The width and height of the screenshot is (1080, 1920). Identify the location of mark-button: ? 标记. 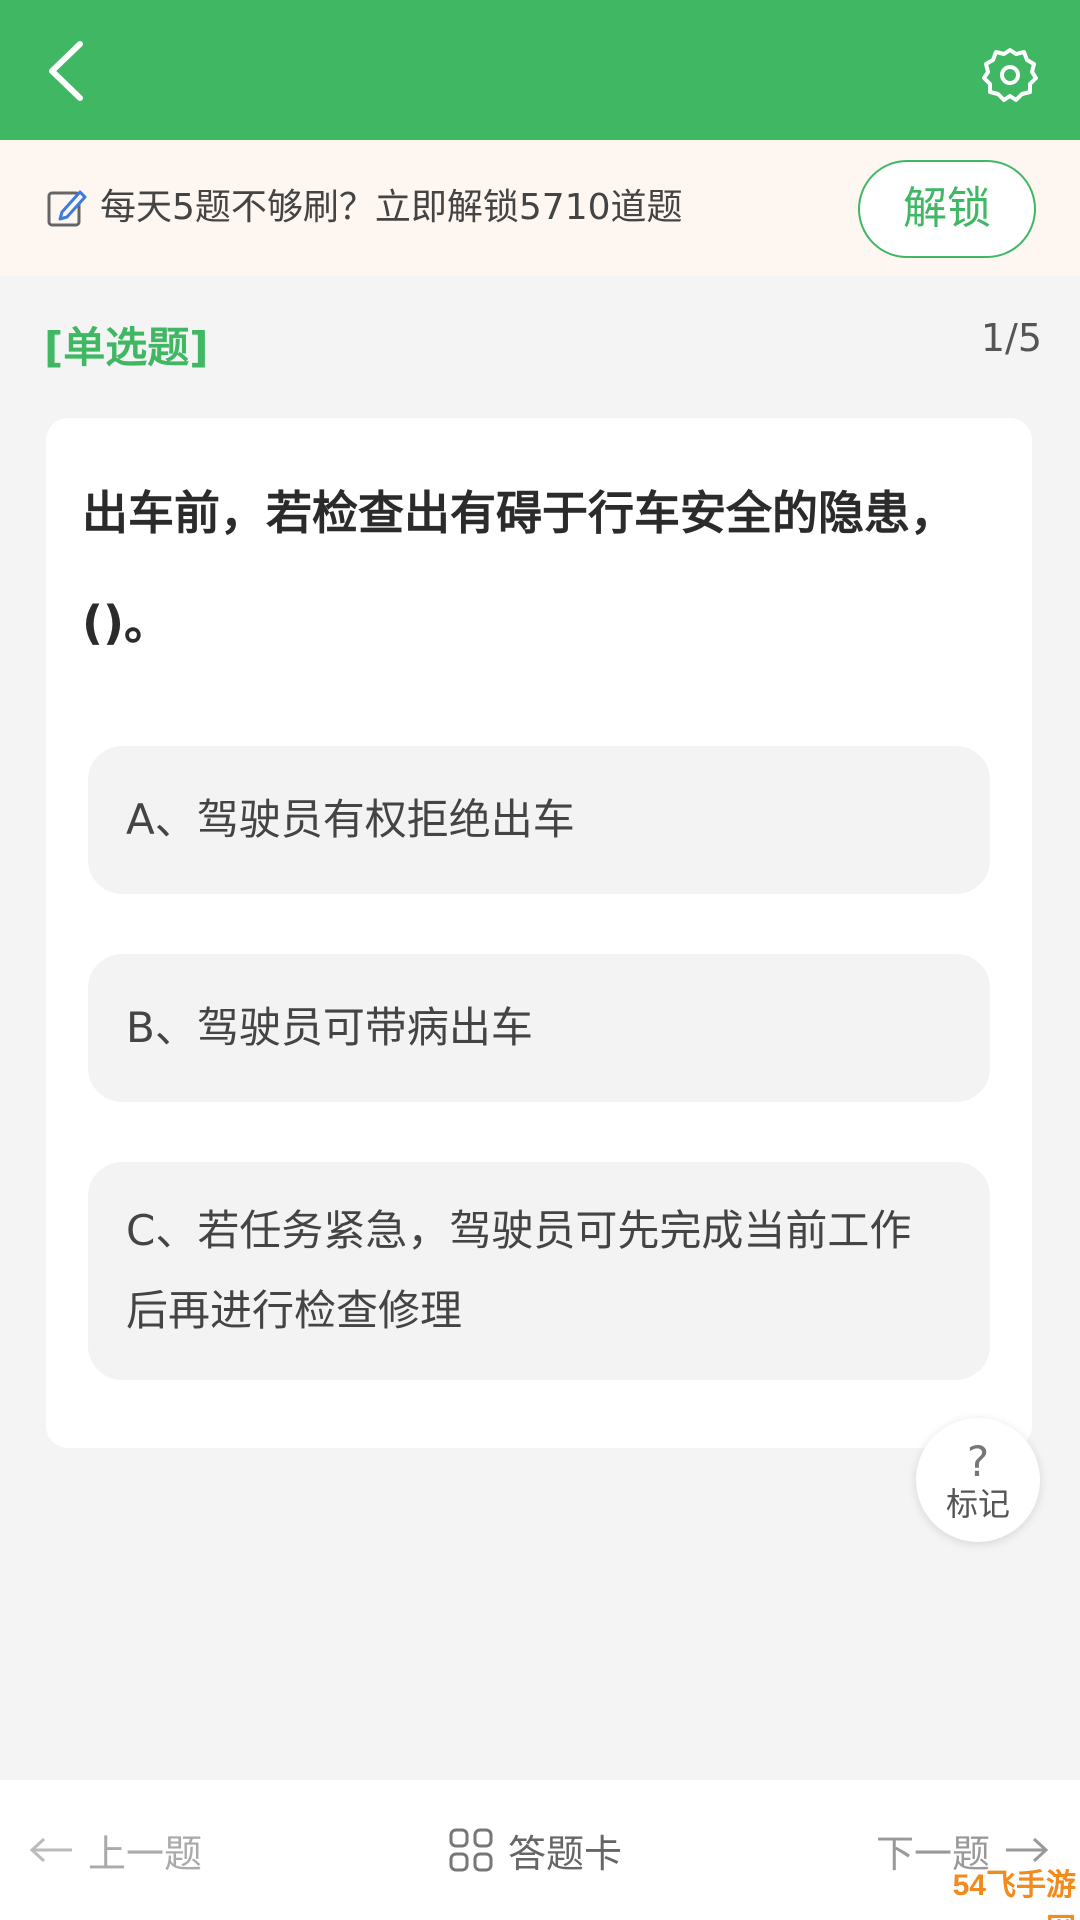
(978, 1480).